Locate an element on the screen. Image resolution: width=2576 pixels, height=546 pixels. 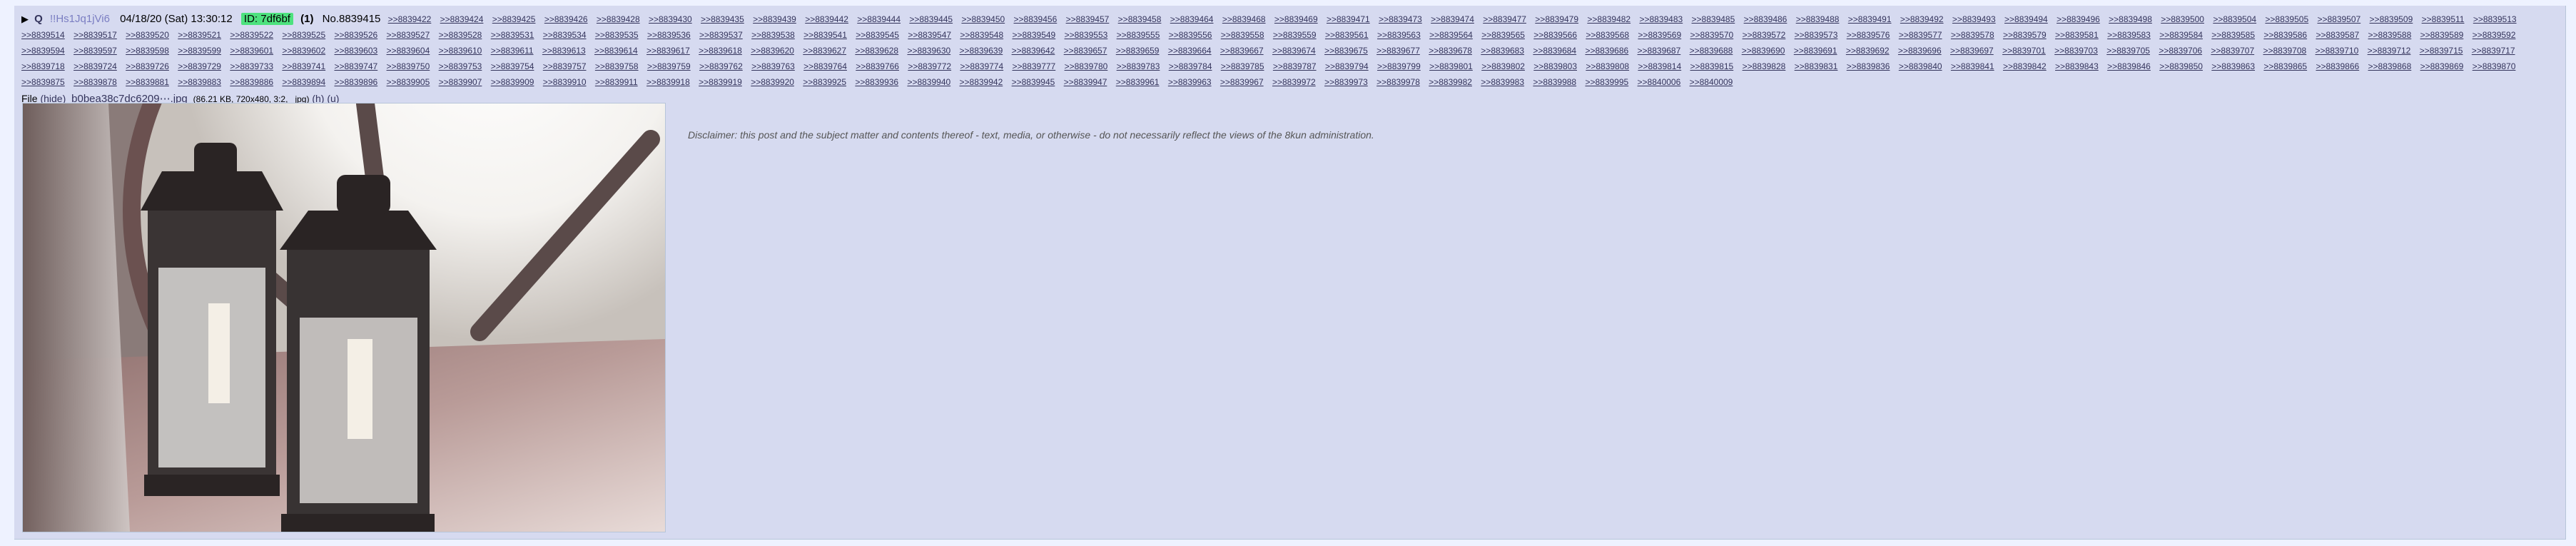
reply-link: >>8839896 is located at coordinates (355, 82).